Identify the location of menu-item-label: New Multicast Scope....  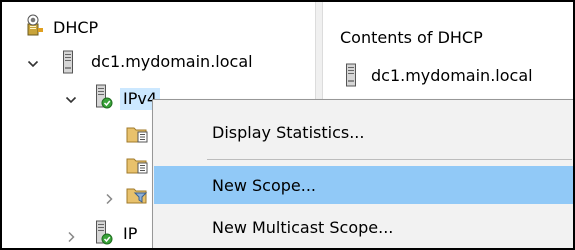
(303, 227).